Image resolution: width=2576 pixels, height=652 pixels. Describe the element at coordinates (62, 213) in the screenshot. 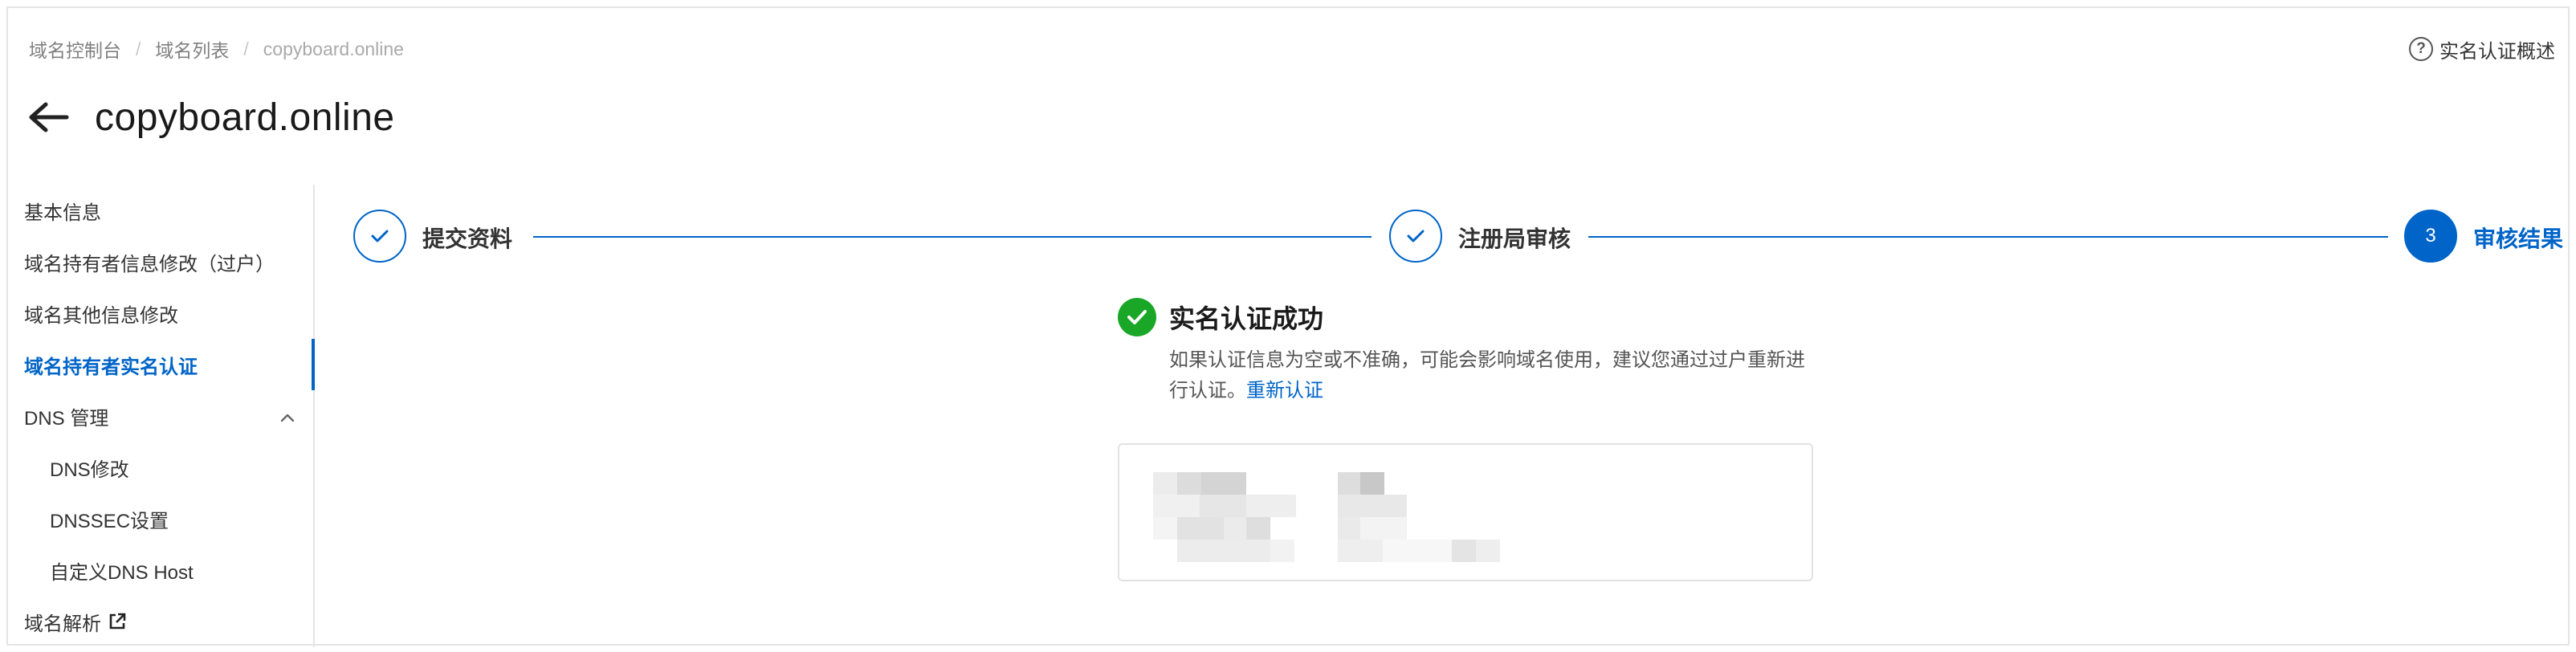

I see `sidebar-item-label: 基本信息` at that location.